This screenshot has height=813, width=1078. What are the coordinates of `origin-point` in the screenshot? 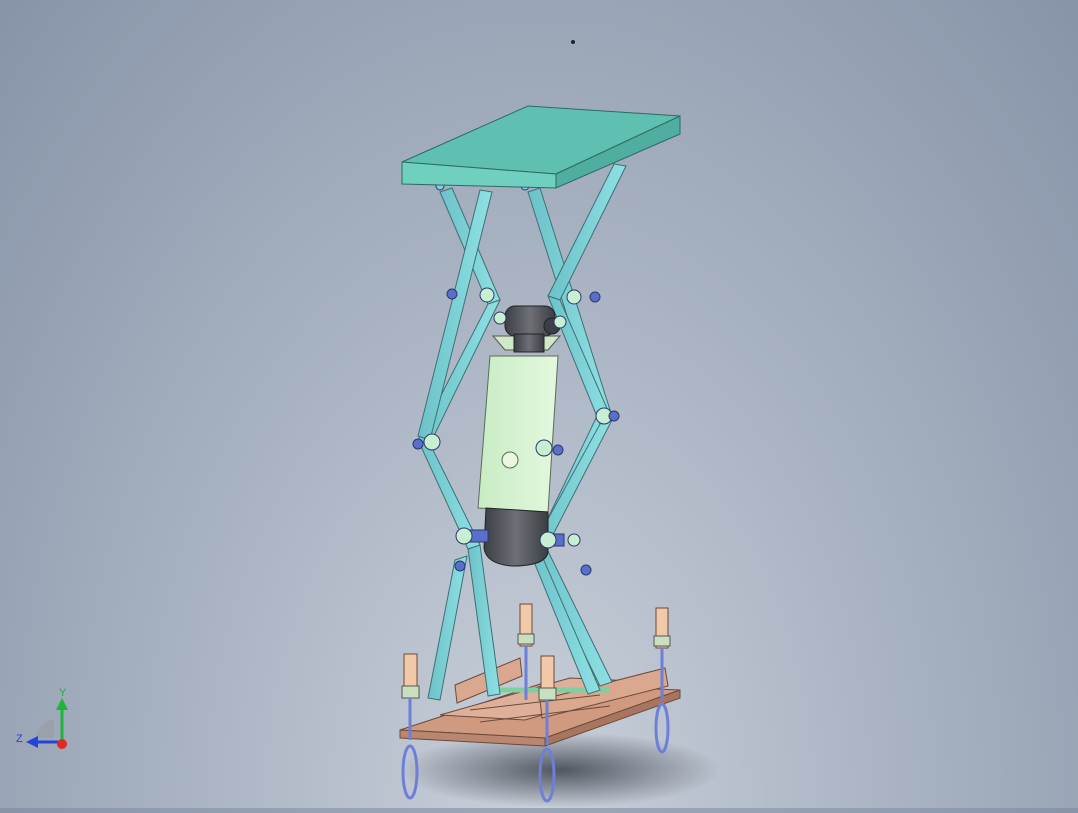 It's located at (573, 42).